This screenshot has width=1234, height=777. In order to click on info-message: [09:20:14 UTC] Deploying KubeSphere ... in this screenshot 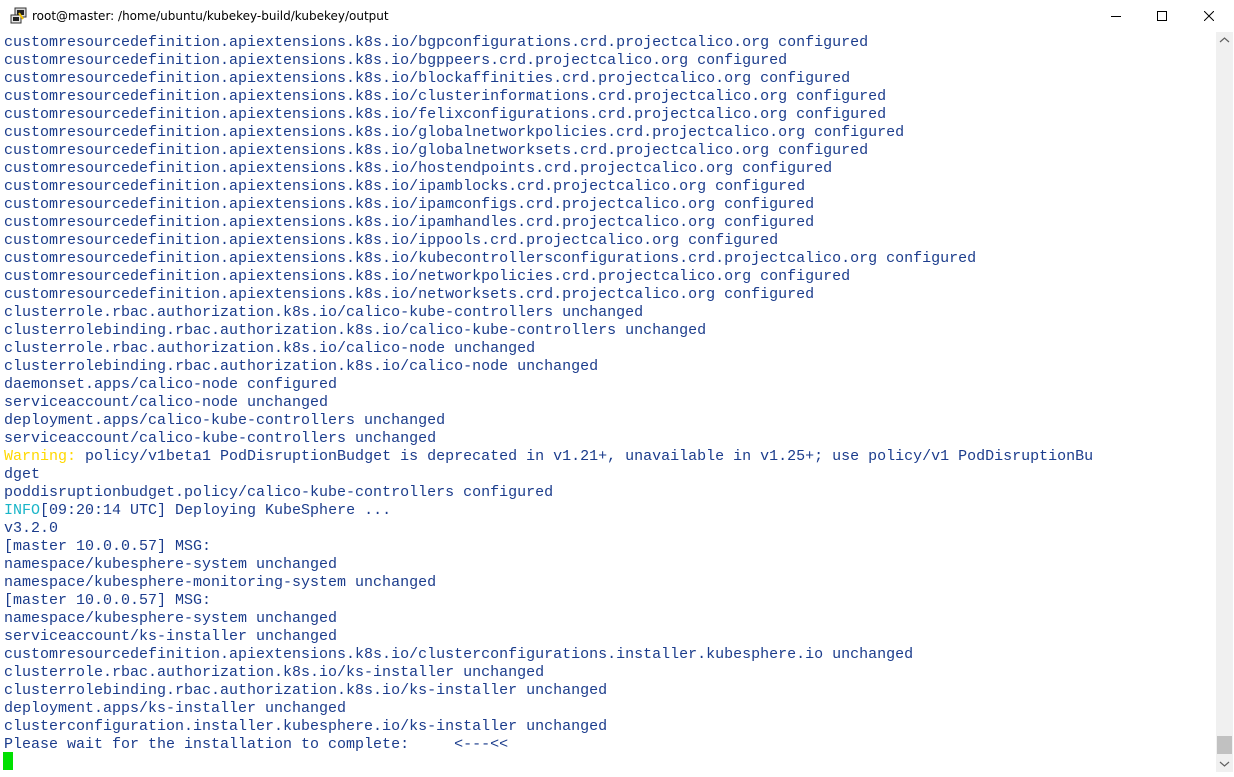, I will do `click(216, 510)`.